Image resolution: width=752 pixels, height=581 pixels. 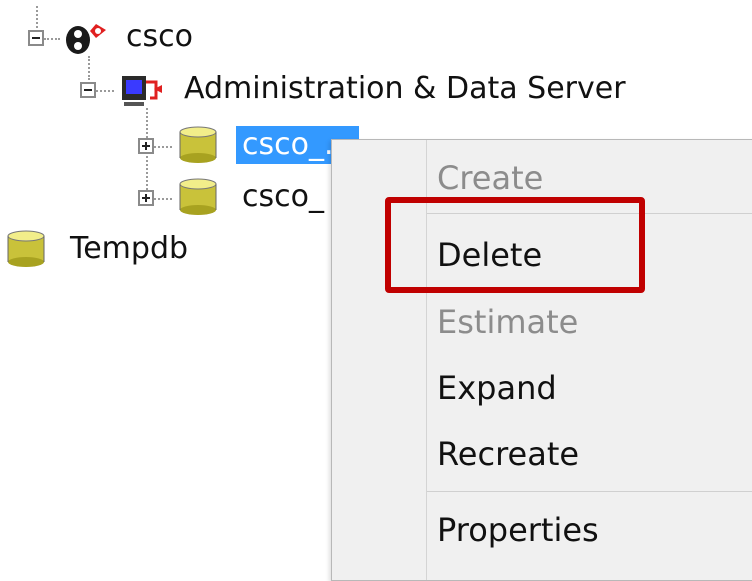 I want to click on expand-toggle-db1, so click(x=146, y=146).